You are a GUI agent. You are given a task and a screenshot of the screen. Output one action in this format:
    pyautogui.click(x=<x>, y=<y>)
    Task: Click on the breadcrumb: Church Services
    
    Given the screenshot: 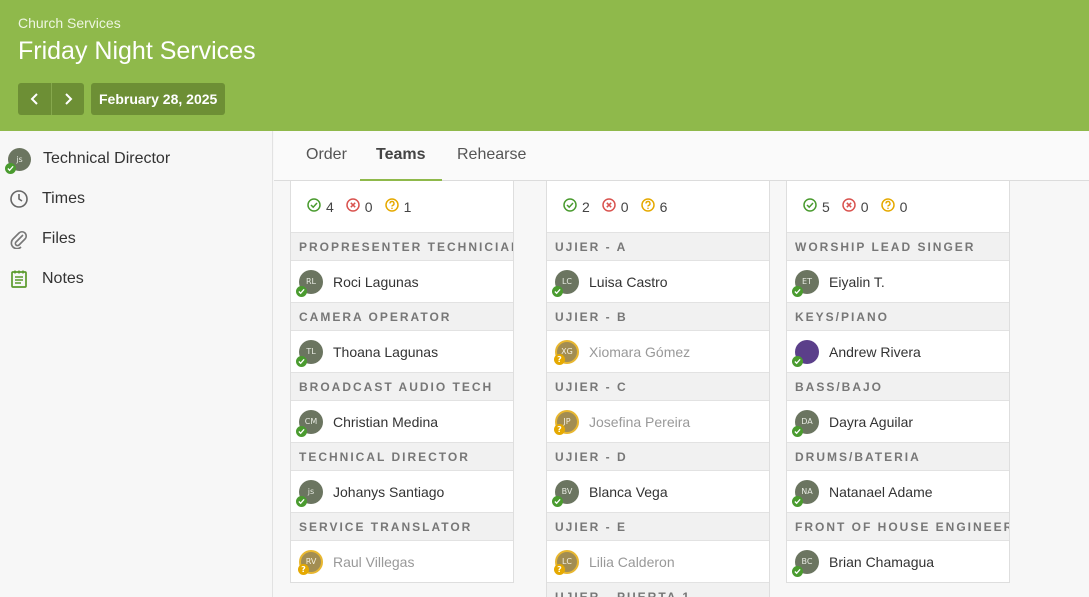 What is the action you would take?
    pyautogui.click(x=69, y=23)
    